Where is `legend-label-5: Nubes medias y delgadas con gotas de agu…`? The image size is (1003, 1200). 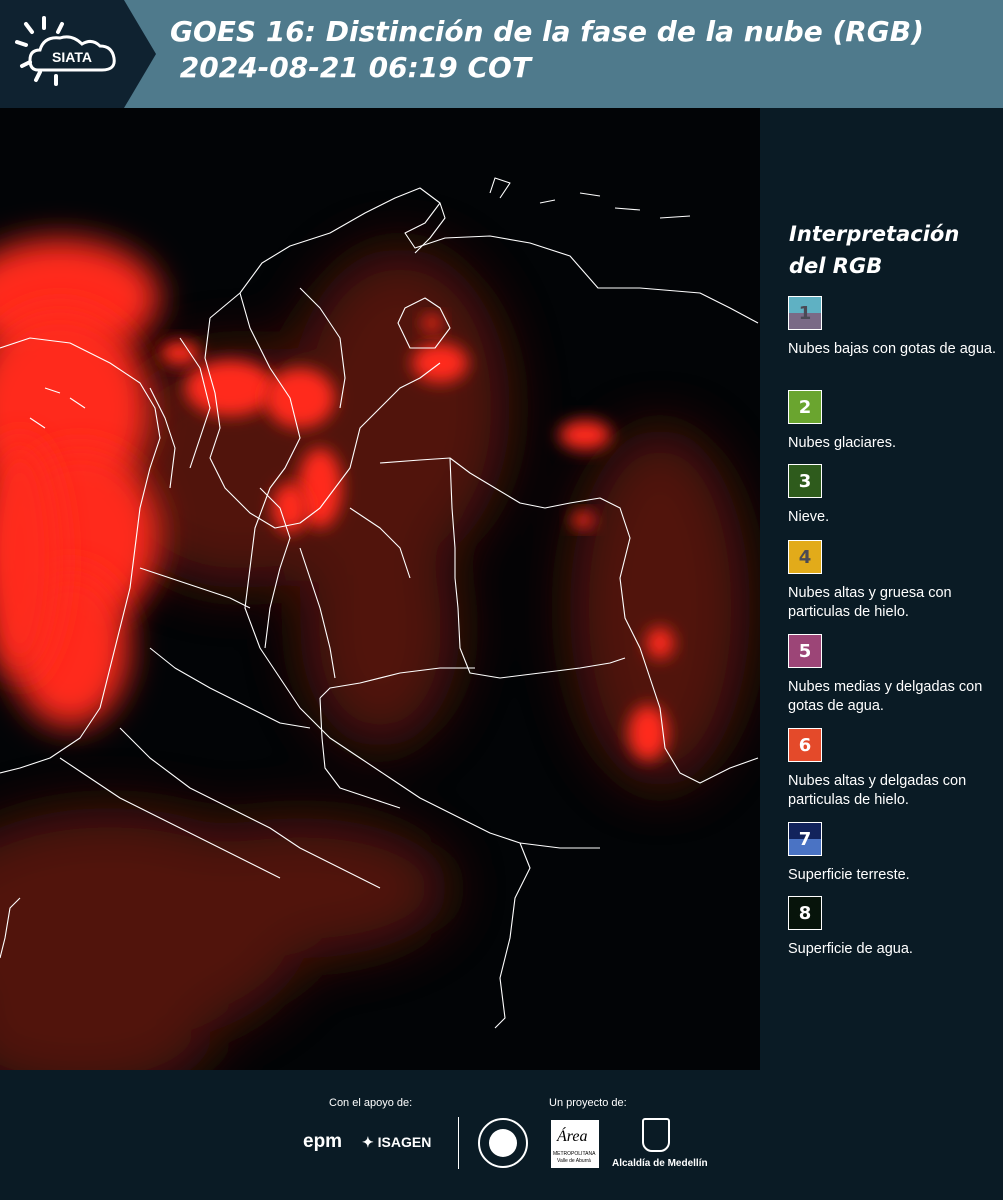 legend-label-5: Nubes medias y delgadas con gotas de agu… is located at coordinates (885, 696).